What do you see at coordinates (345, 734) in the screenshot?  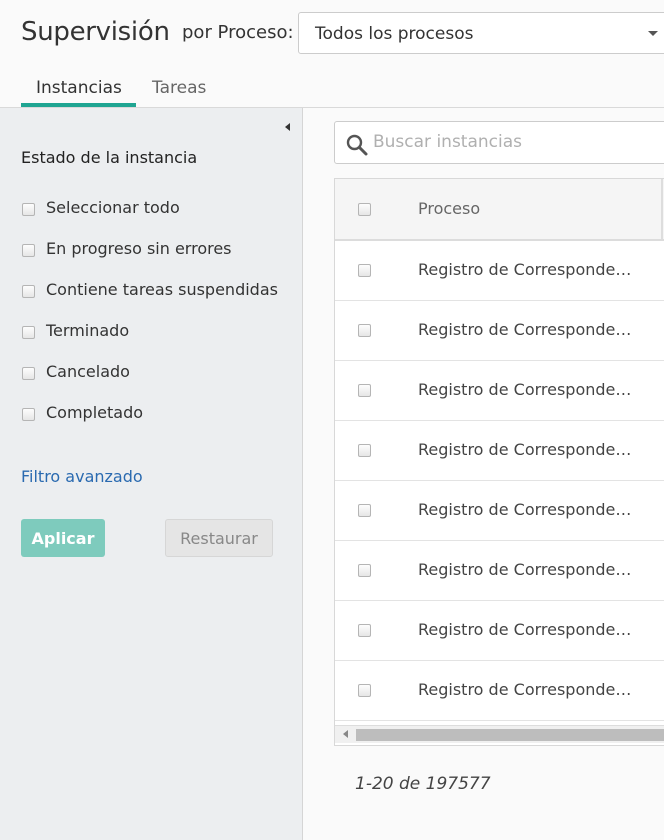 I see `scroll-left-arrow-icon` at bounding box center [345, 734].